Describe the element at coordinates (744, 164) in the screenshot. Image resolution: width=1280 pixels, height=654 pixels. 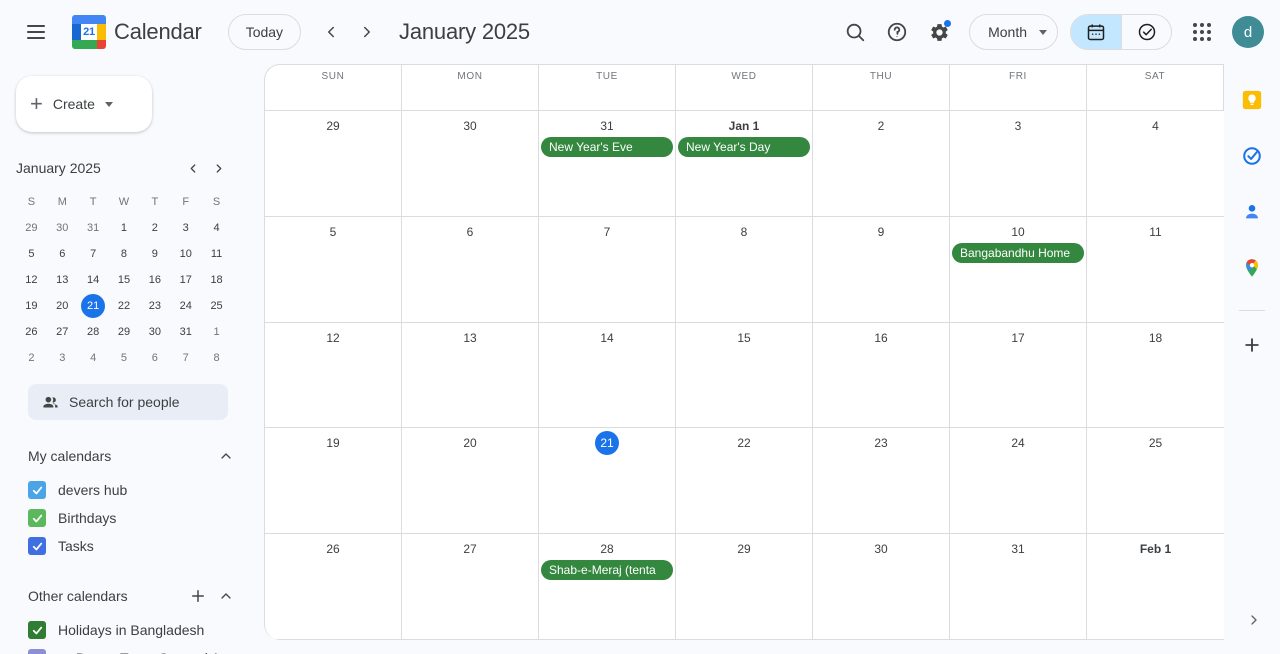
I see `day-cell: Jan 1 New Year's Day` at that location.